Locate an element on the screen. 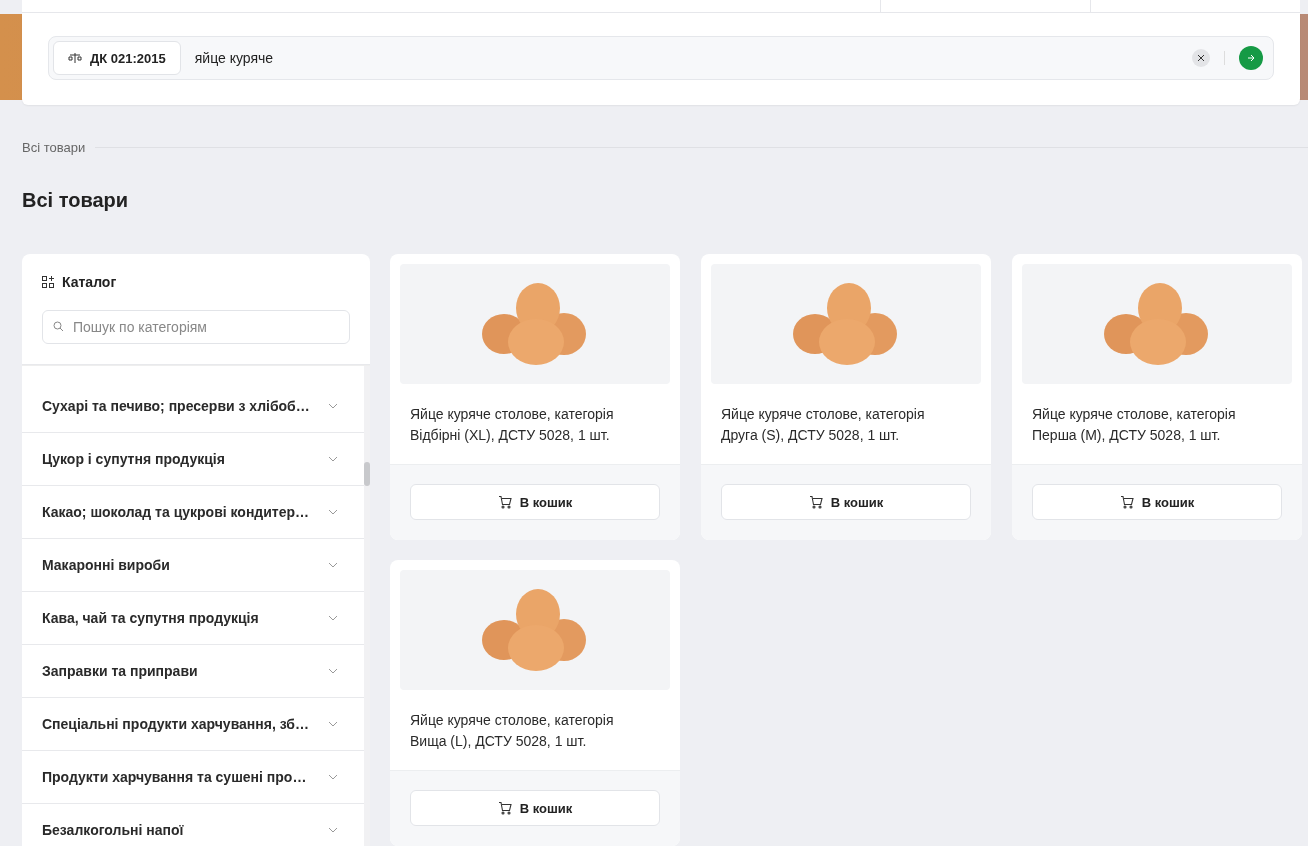 This screenshot has width=1308, height=846. breadcrumb-link: Всі товари is located at coordinates (54, 147).